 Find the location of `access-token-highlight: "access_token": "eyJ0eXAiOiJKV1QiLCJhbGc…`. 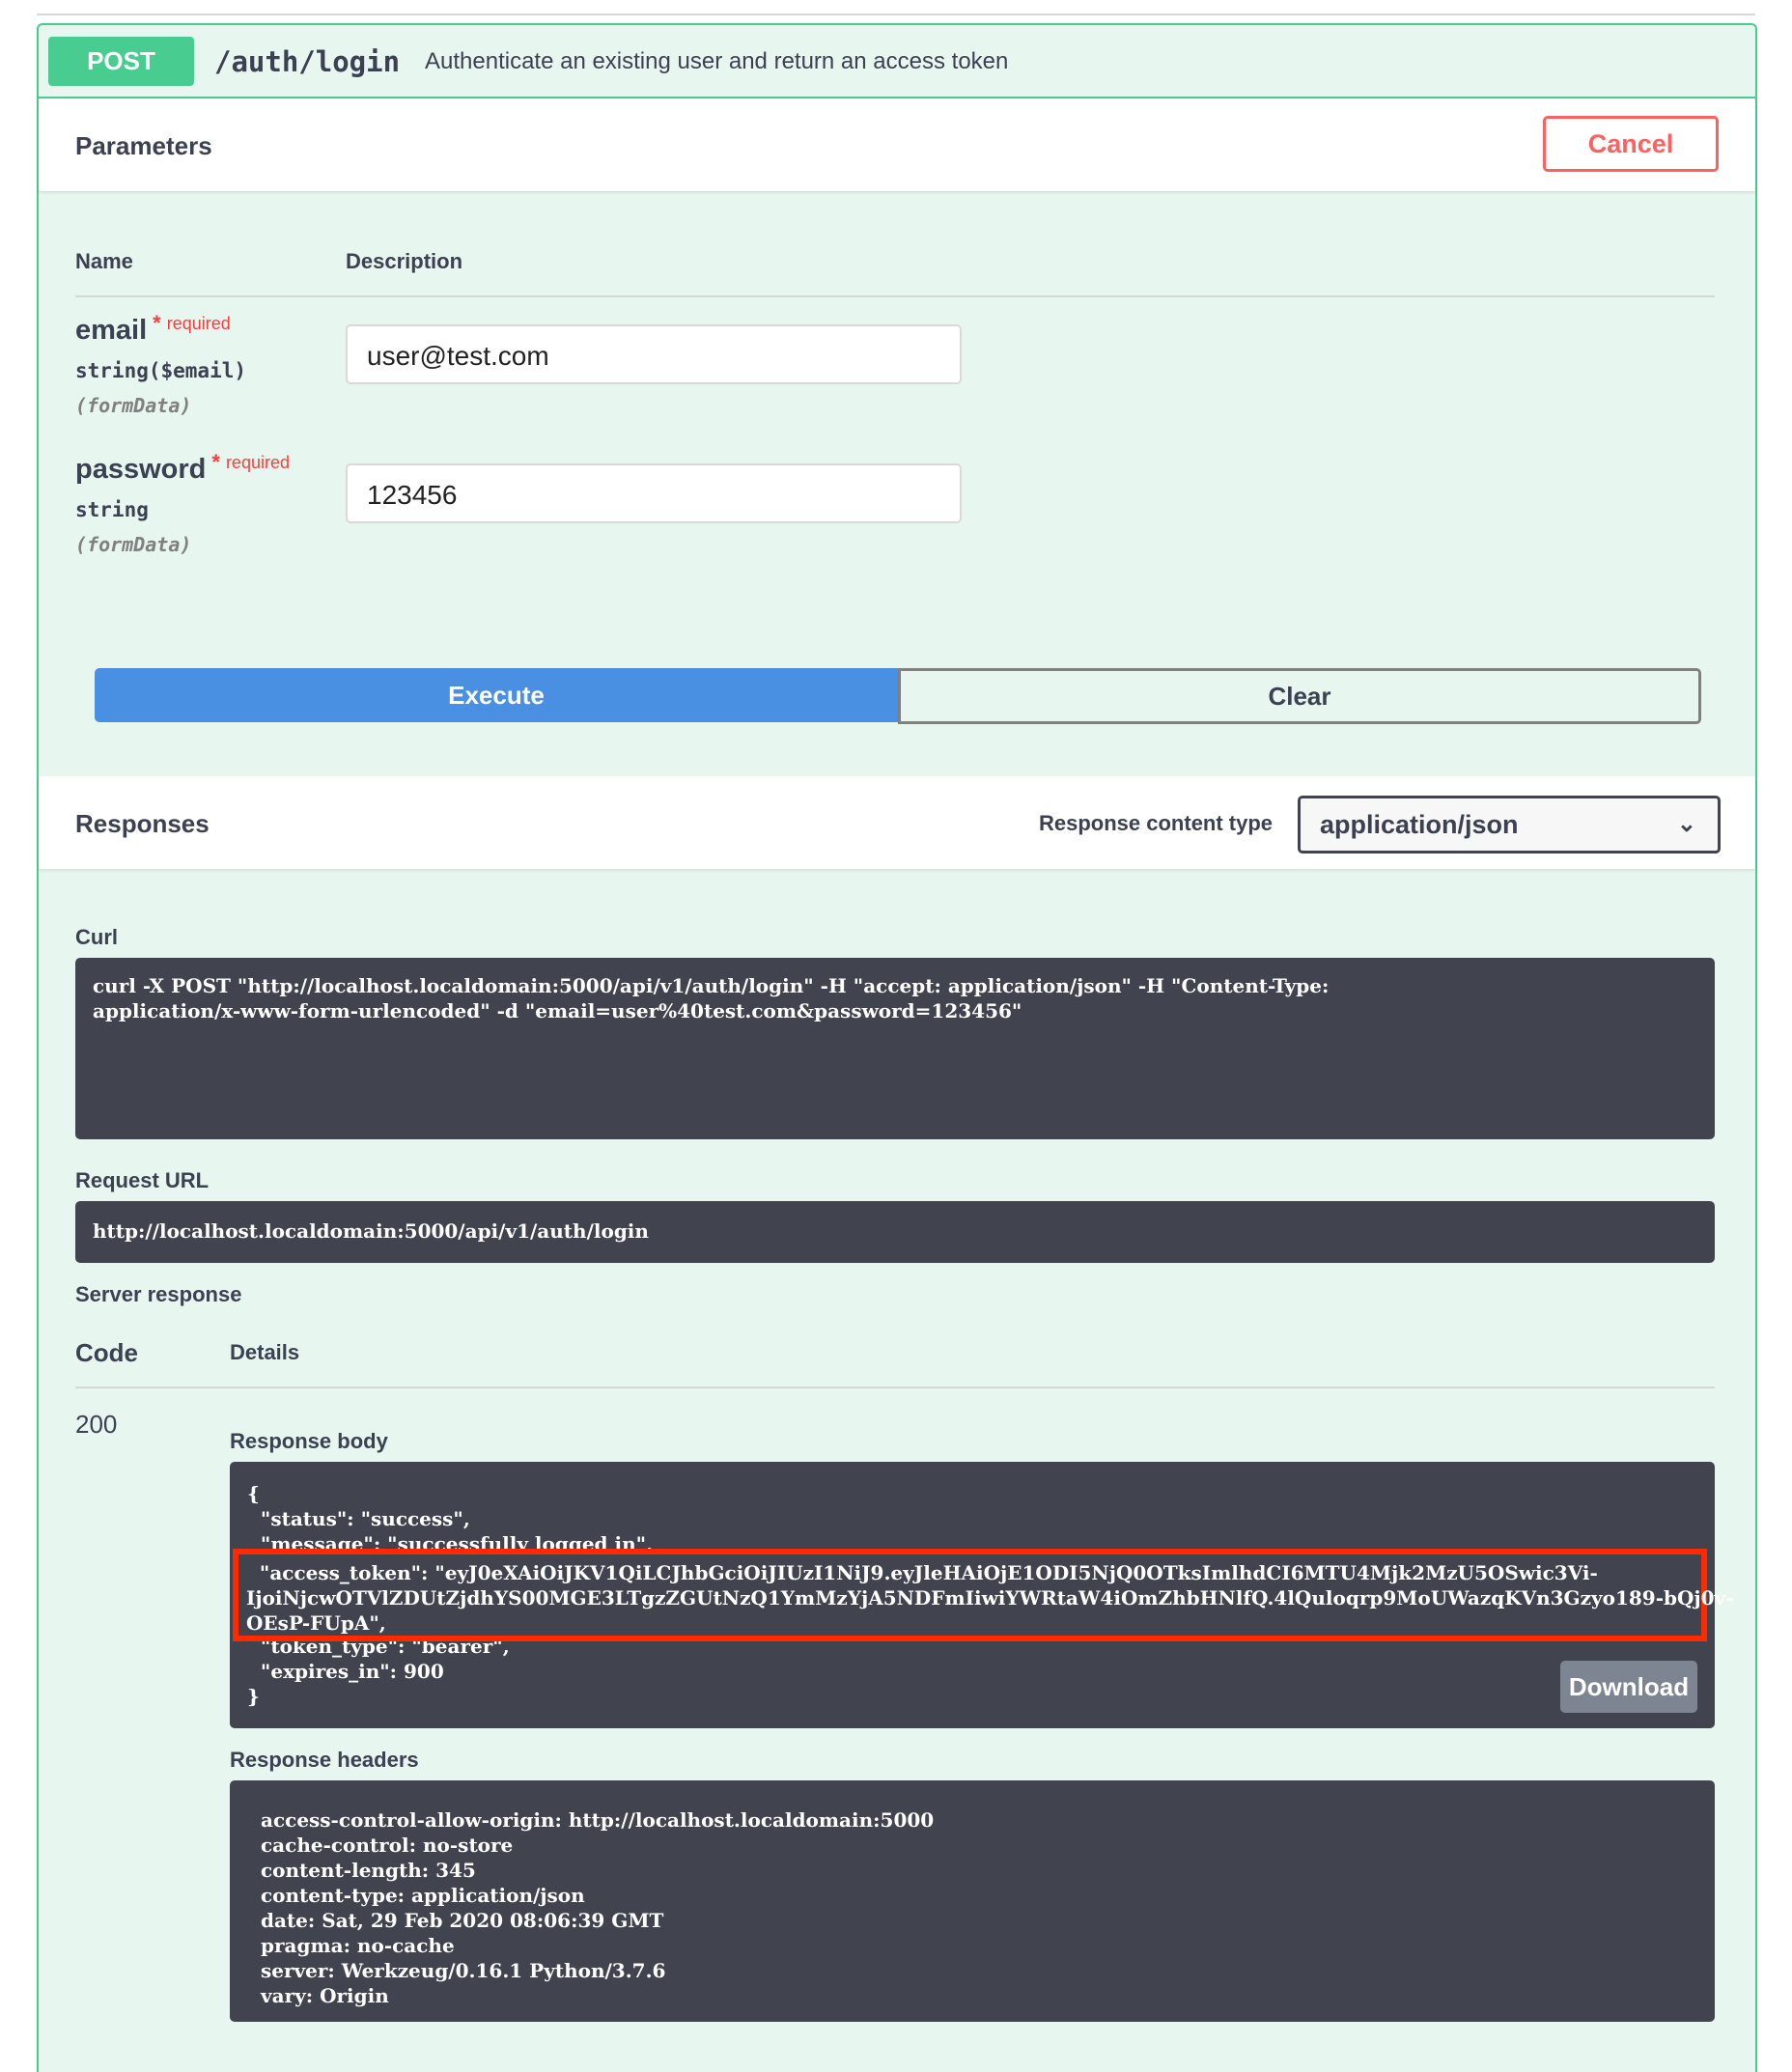

access-token-highlight: "access_token": "eyJ0eXAiOiJKV1QiLCJhbGc… is located at coordinates (983, 1595).